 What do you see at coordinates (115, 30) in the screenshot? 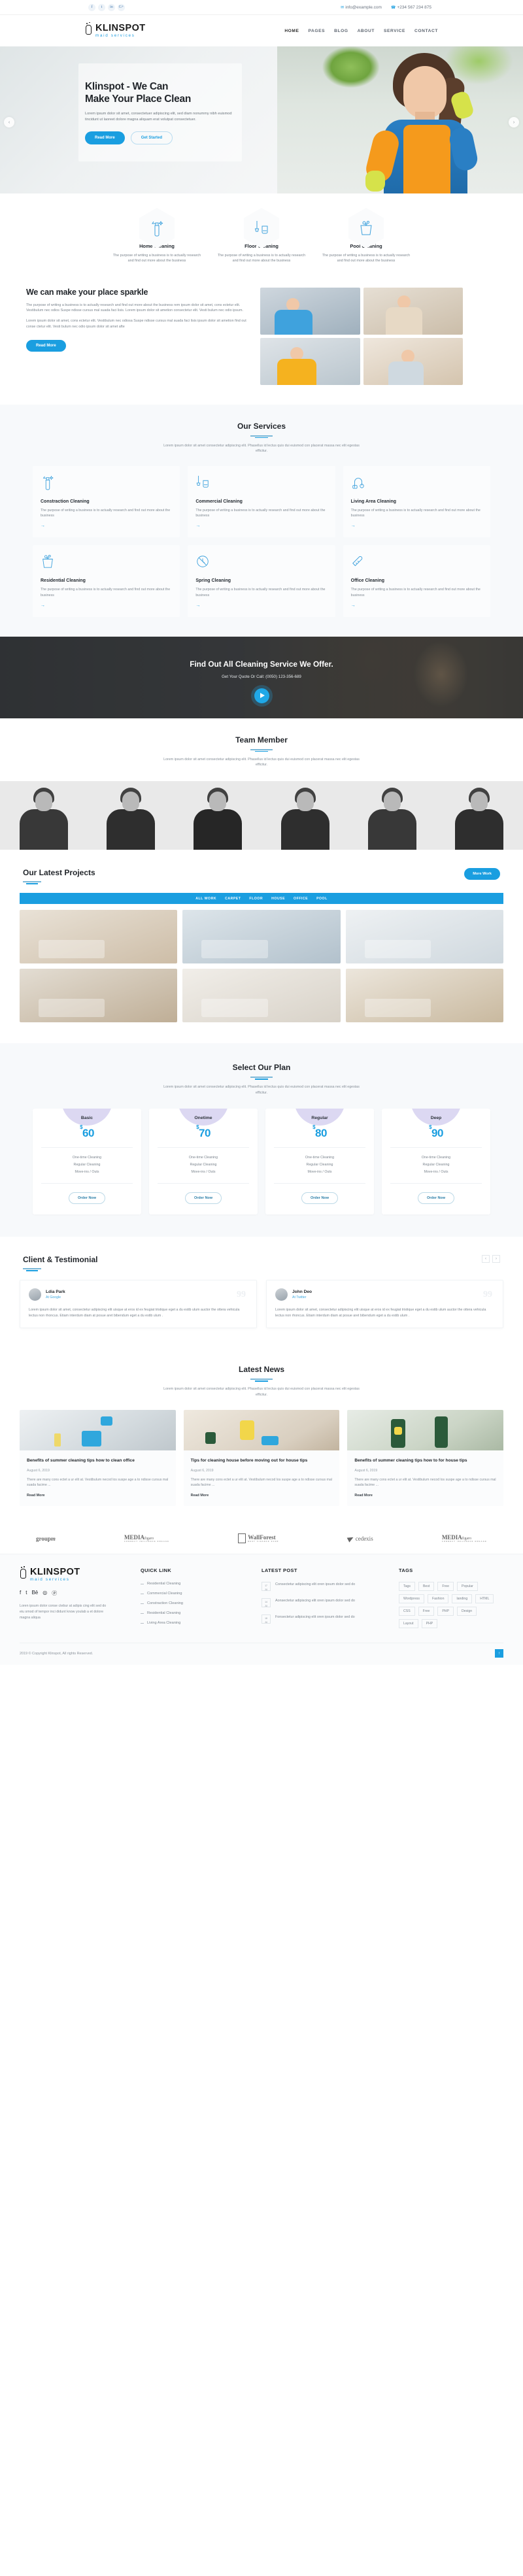
I see `site-logo: KLINSPOT maid services` at bounding box center [115, 30].